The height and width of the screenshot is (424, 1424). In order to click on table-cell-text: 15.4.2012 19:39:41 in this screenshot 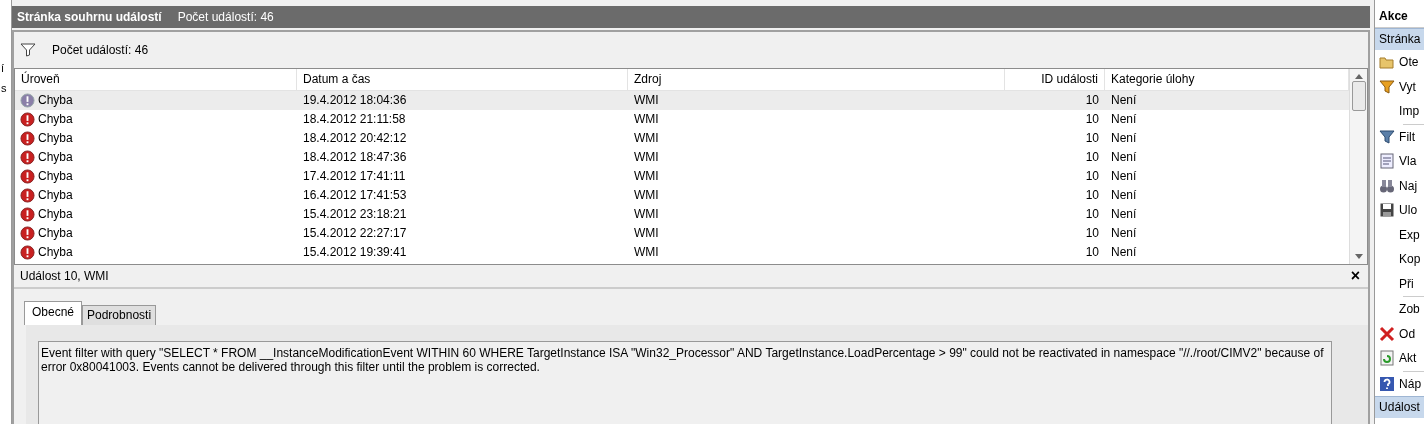, I will do `click(355, 252)`.